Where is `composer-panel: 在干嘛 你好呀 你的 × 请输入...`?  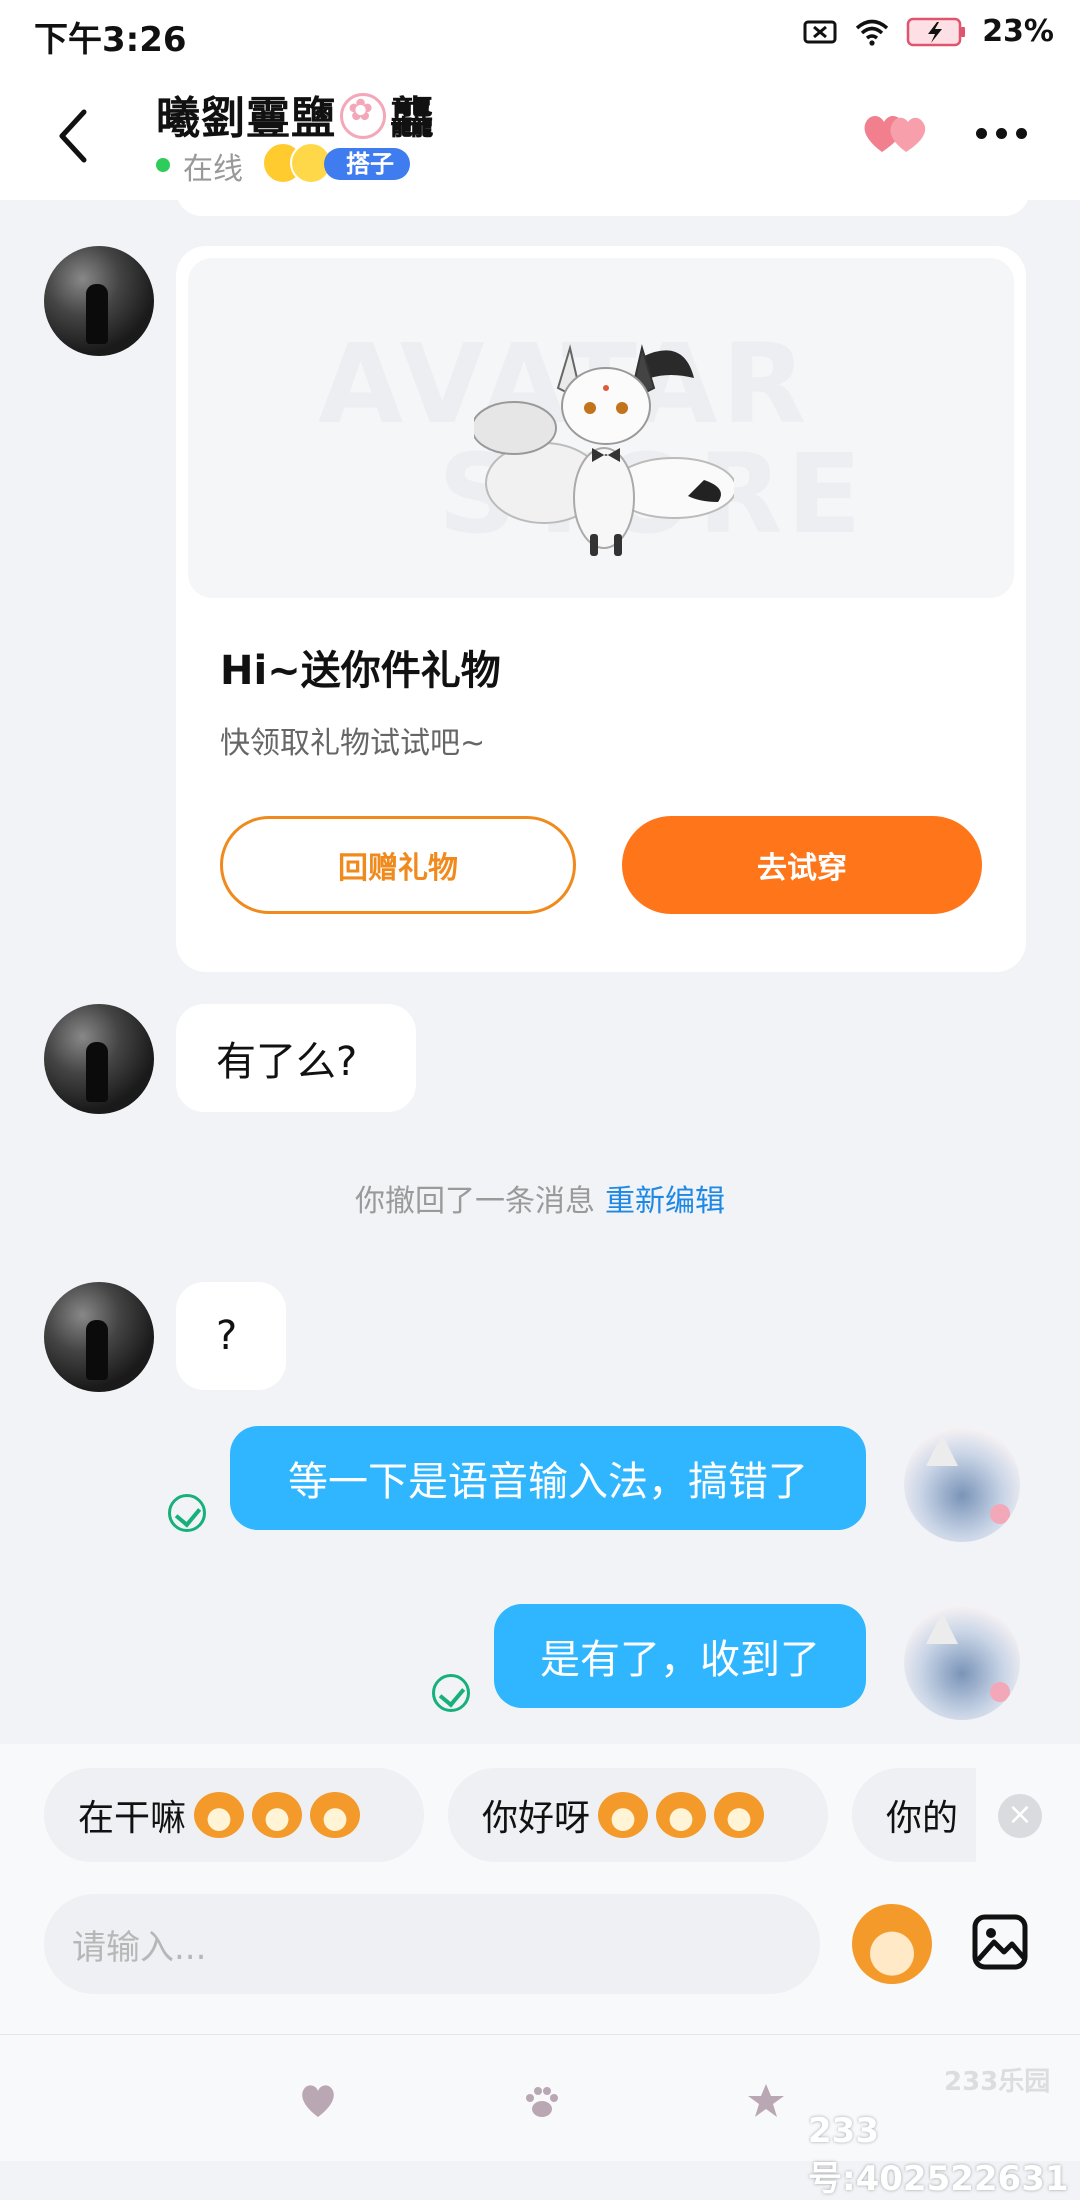 composer-panel: 在干嘛 你好呀 你的 × 请输入... is located at coordinates (540, 1889).